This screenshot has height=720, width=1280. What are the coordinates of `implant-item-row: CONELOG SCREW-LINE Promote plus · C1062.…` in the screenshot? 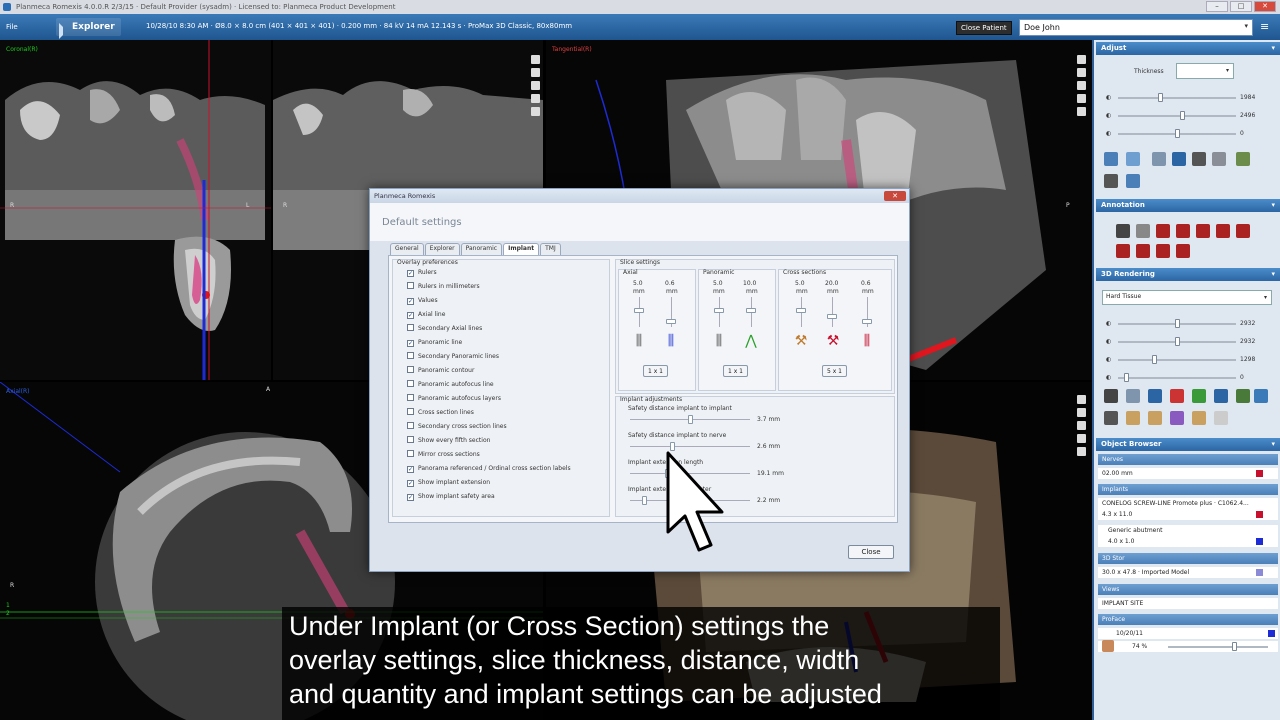 It's located at (1188, 503).